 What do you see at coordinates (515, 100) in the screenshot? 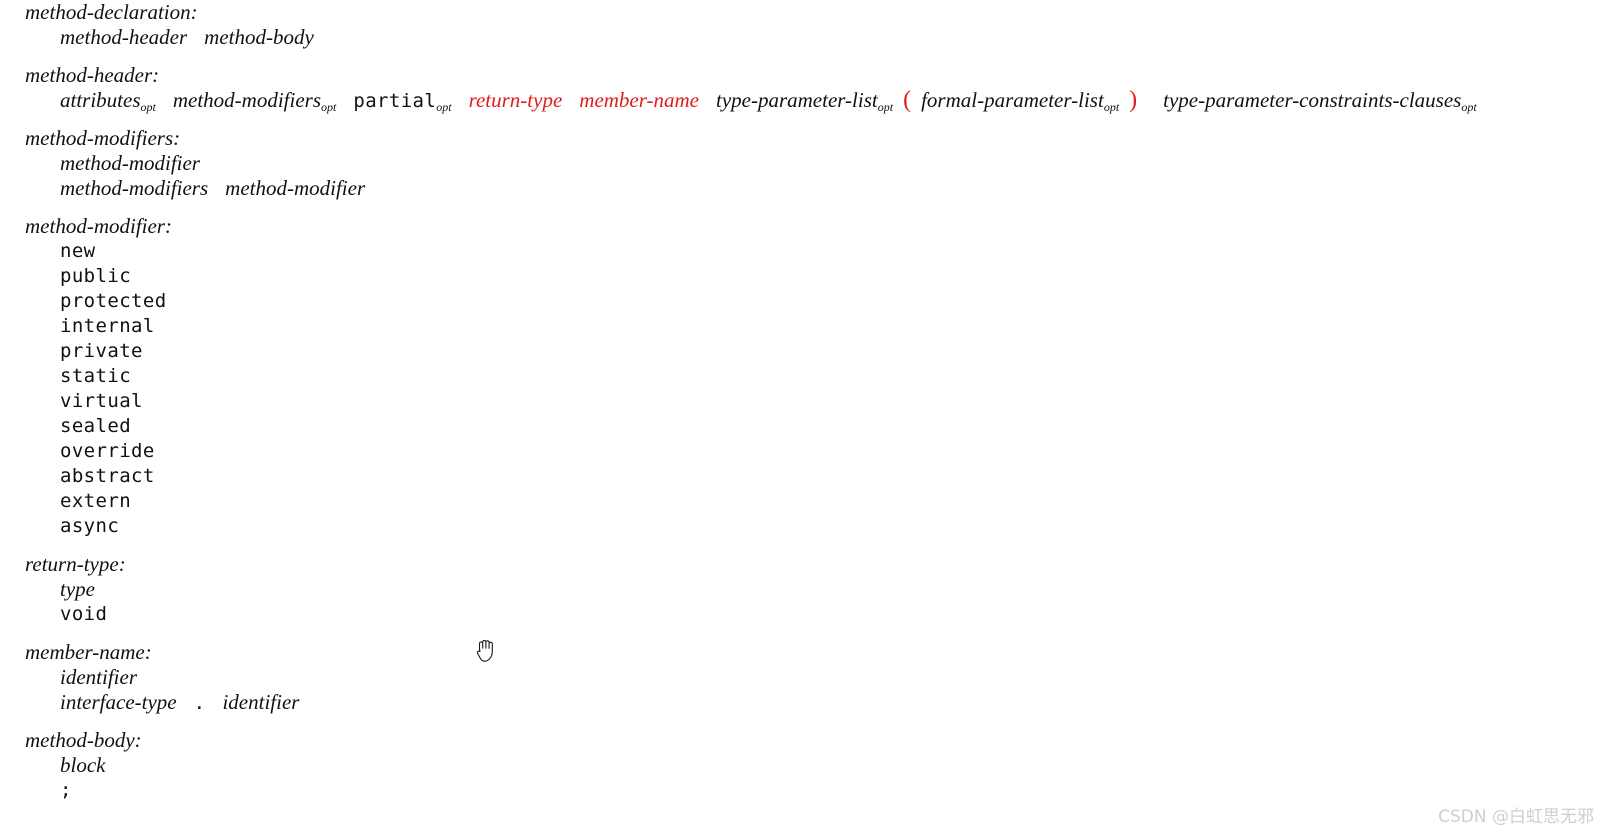
I see `token-return-type: return-type` at bounding box center [515, 100].